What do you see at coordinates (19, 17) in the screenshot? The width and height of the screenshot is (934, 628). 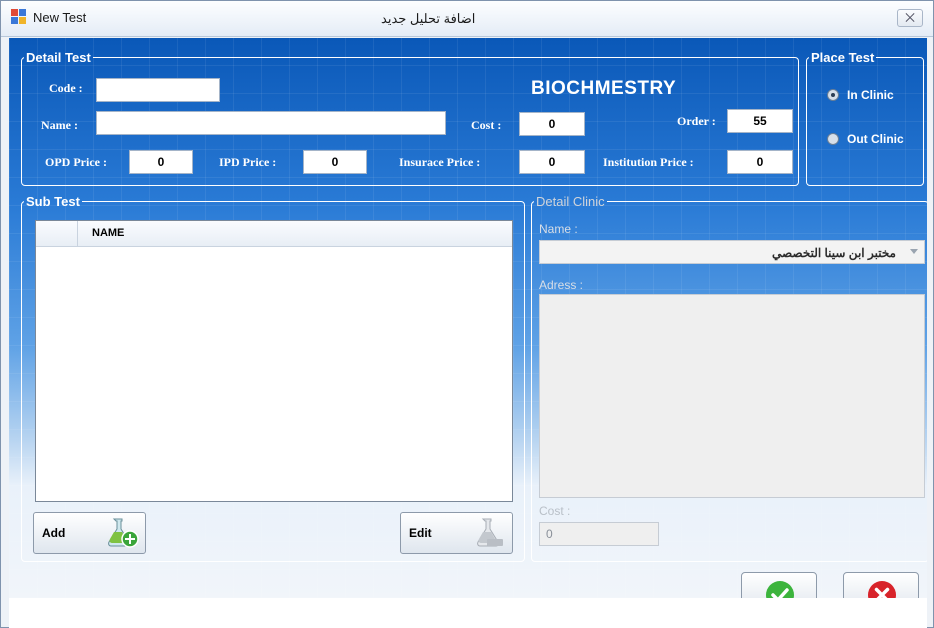 I see `app-icon` at bounding box center [19, 17].